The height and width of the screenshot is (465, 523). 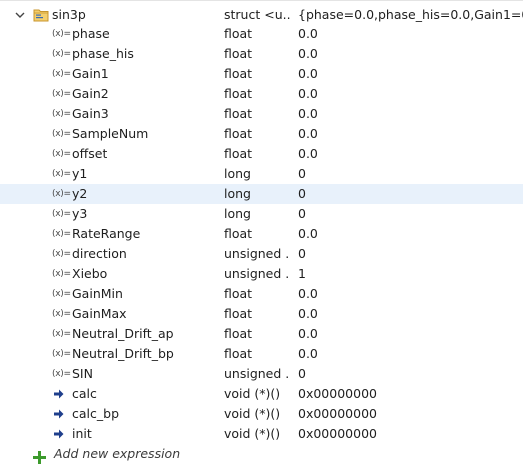 I want to click on add-plus-icon, so click(x=39, y=457).